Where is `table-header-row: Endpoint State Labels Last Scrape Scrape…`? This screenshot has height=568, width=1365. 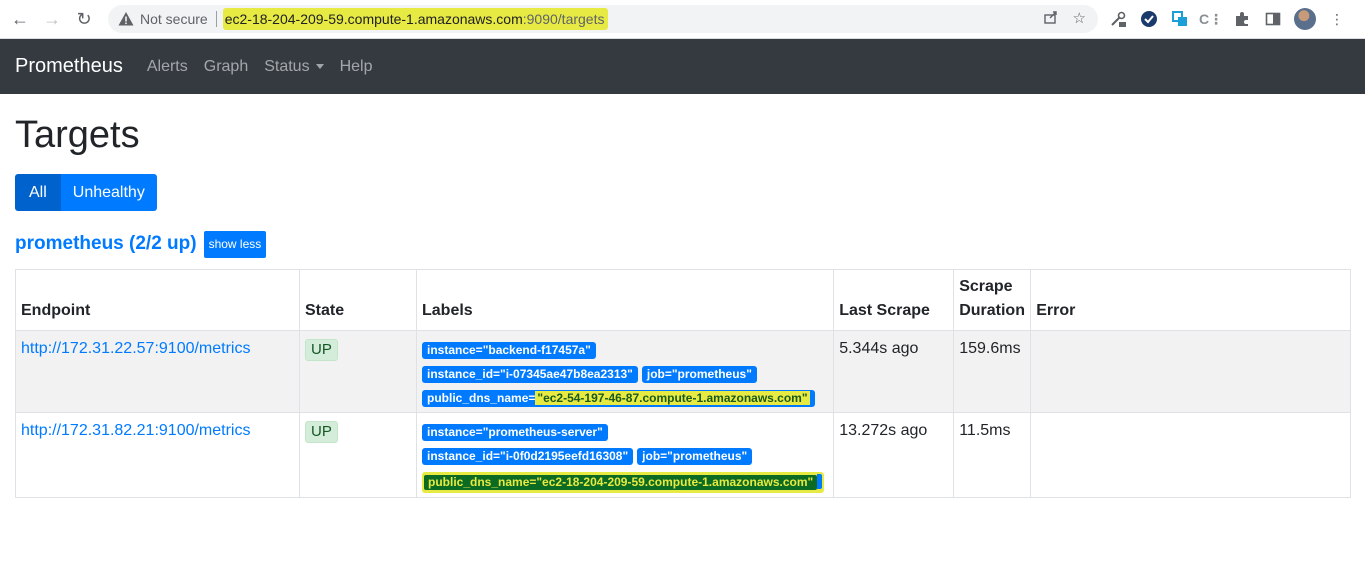 table-header-row: Endpoint State Labels Last Scrape Scrape… is located at coordinates (683, 300).